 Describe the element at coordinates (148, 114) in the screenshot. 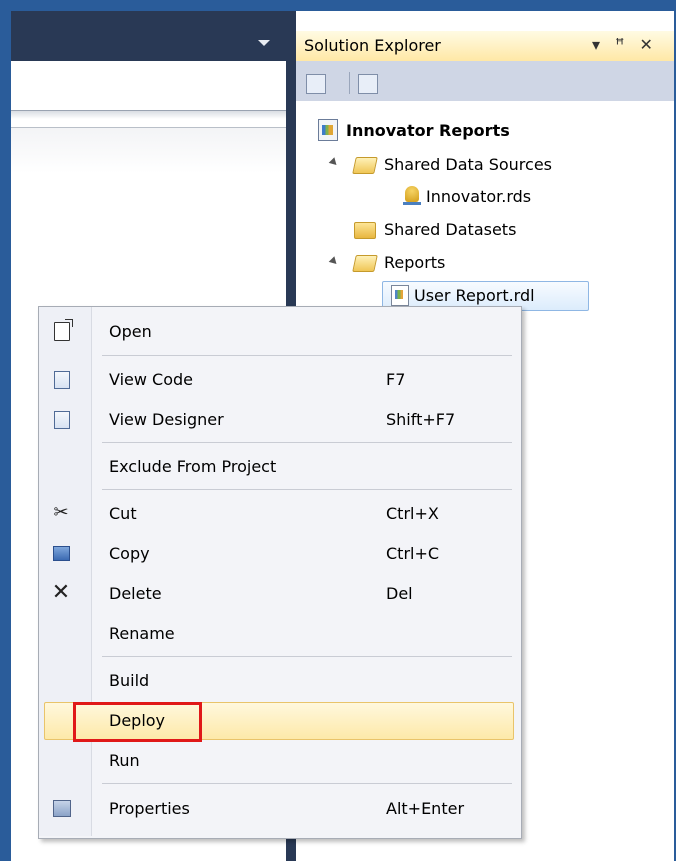

I see `editor-ruler` at that location.